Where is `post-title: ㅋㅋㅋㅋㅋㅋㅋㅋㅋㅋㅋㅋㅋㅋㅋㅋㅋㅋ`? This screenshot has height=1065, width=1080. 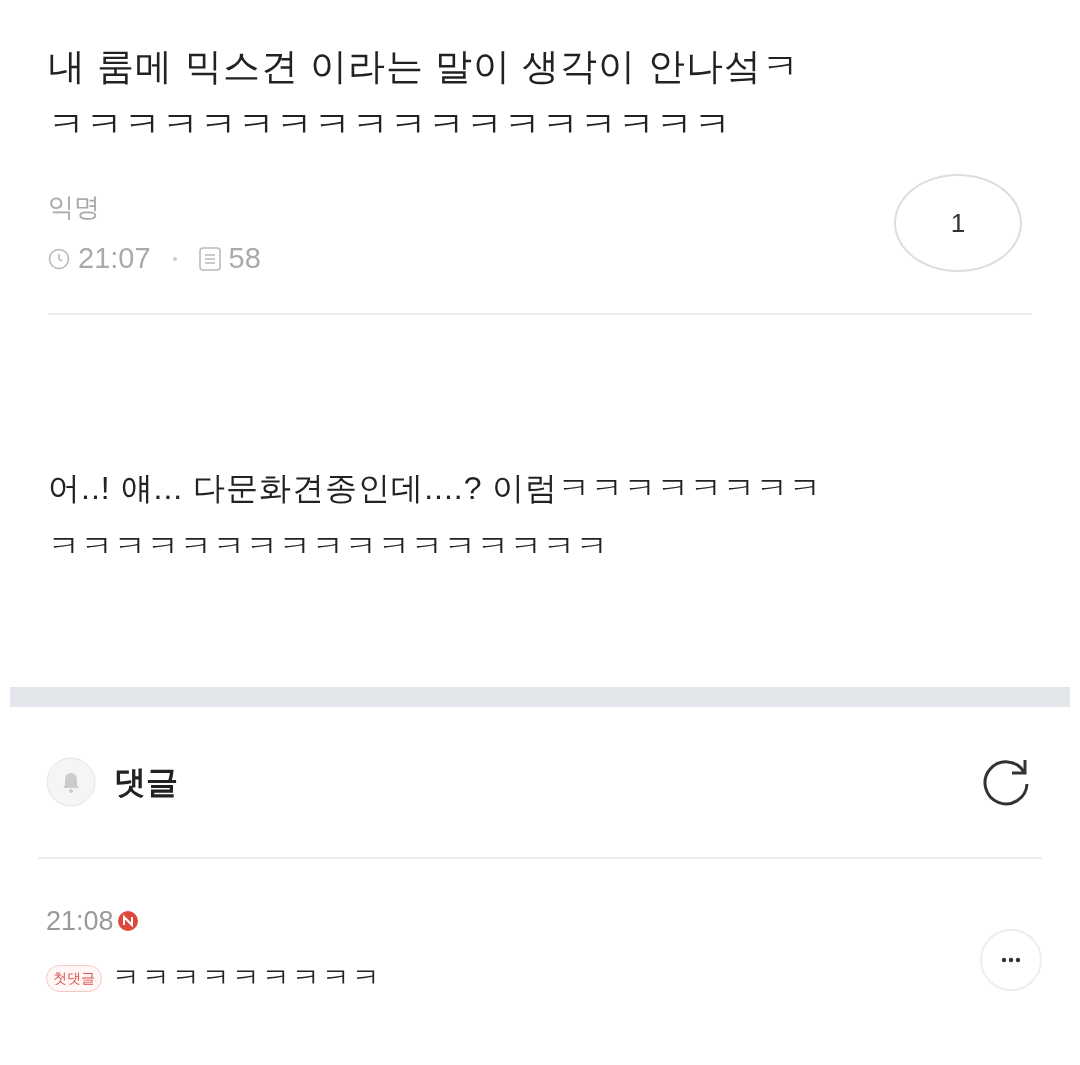
post-title: ㅋㅋㅋㅋㅋㅋㅋㅋㅋㅋㅋㅋㅋㅋㅋㅋㅋㅋ is located at coordinates (390, 125).